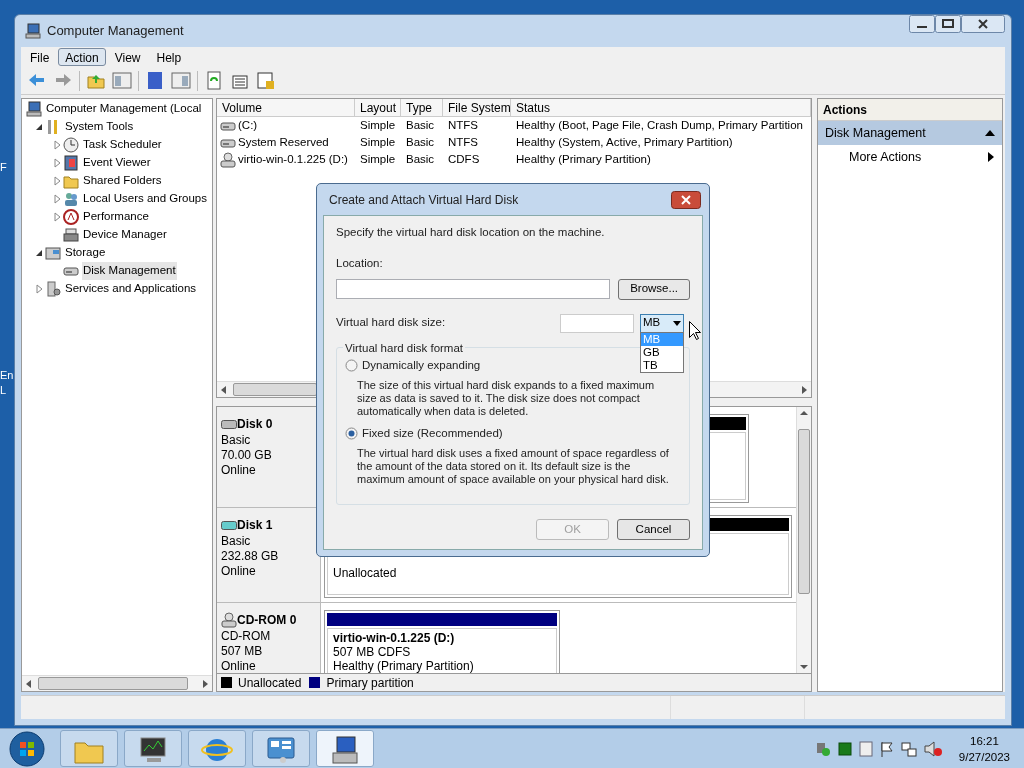 The width and height of the screenshot is (1024, 768). Describe the element at coordinates (661, 107) in the screenshot. I see `column-header: Status` at that location.